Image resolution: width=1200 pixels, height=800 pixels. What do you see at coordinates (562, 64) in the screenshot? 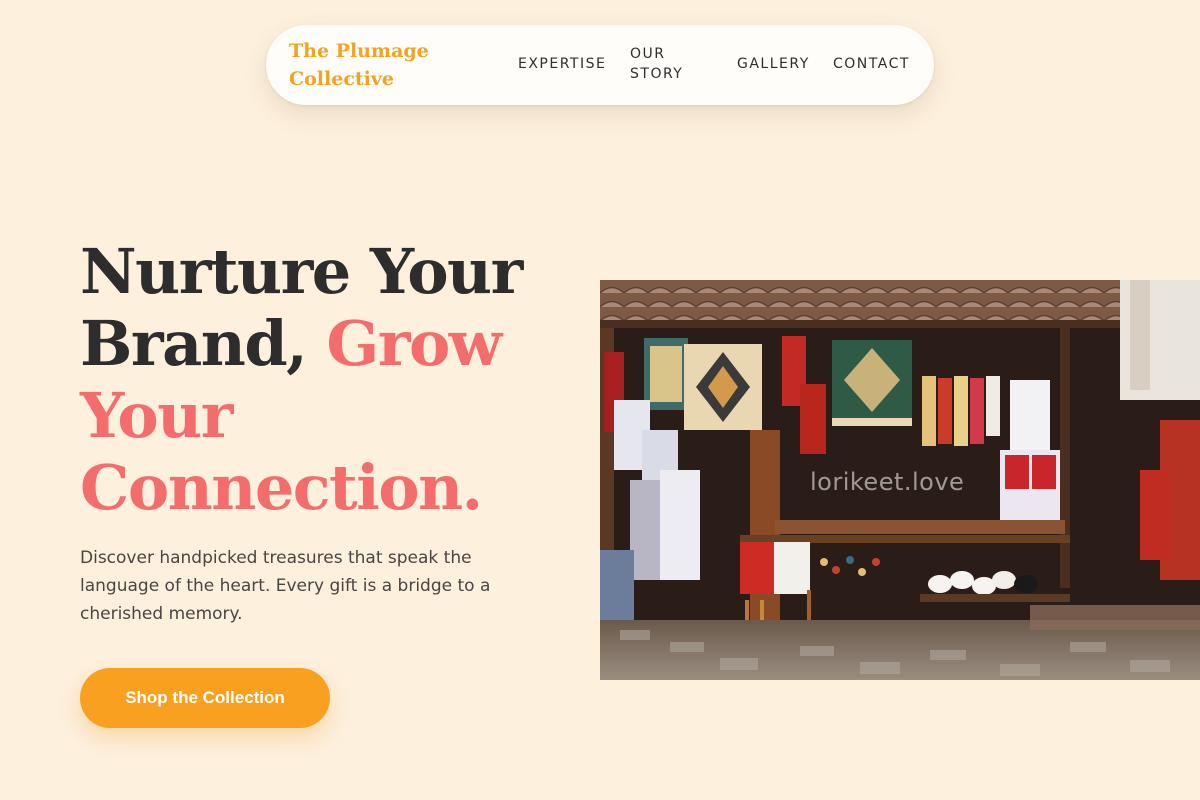
I see `nav-link-expertise: EXPERTISE` at bounding box center [562, 64].